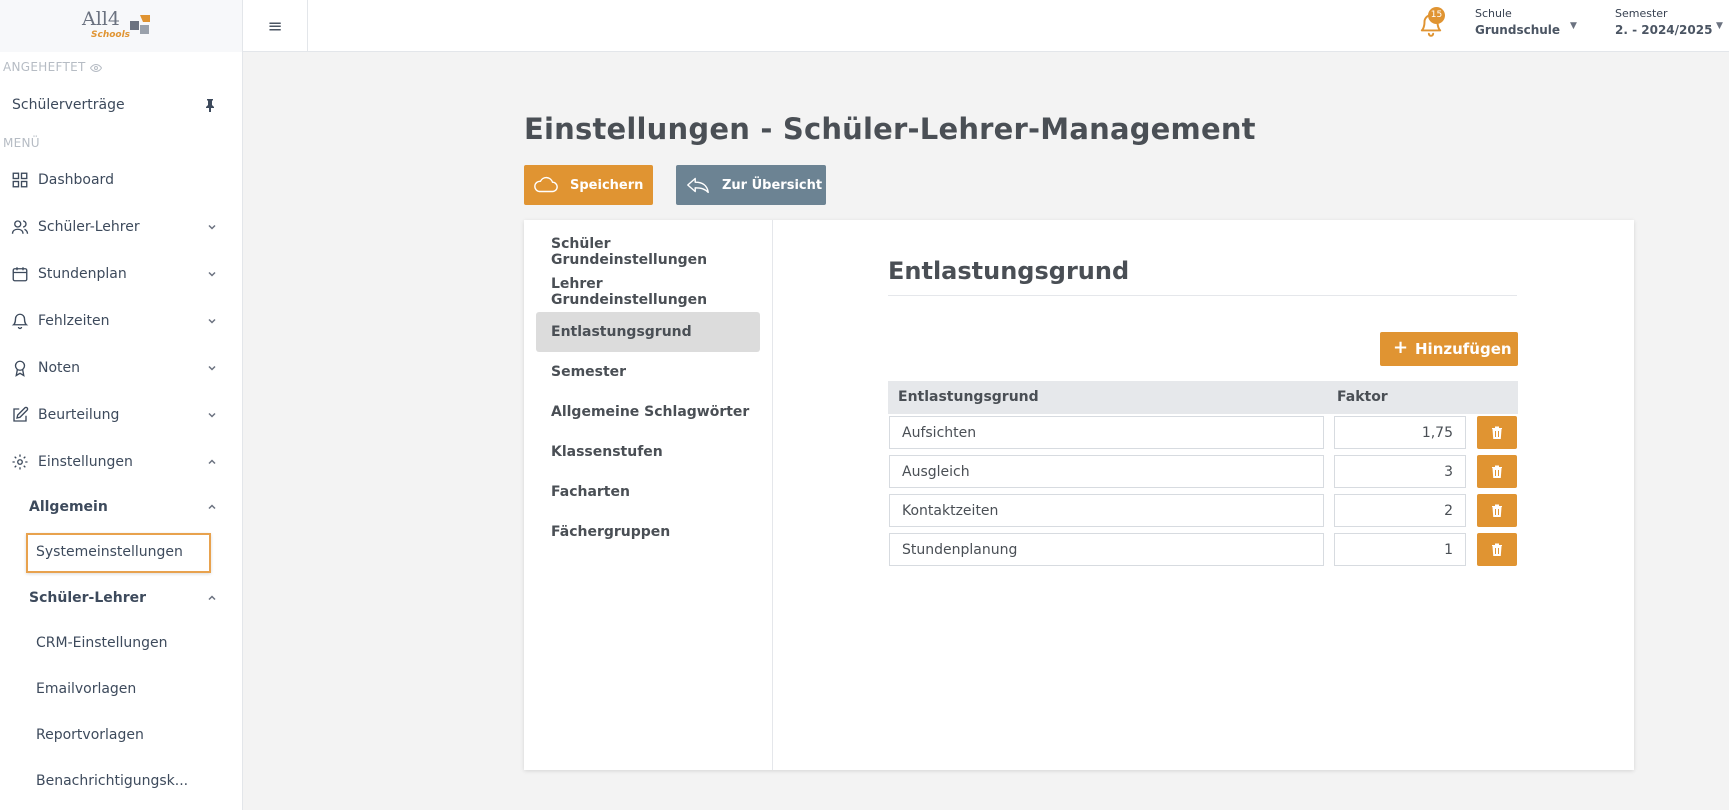  I want to click on sidebar-item-label: Beurteilung, so click(79, 415).